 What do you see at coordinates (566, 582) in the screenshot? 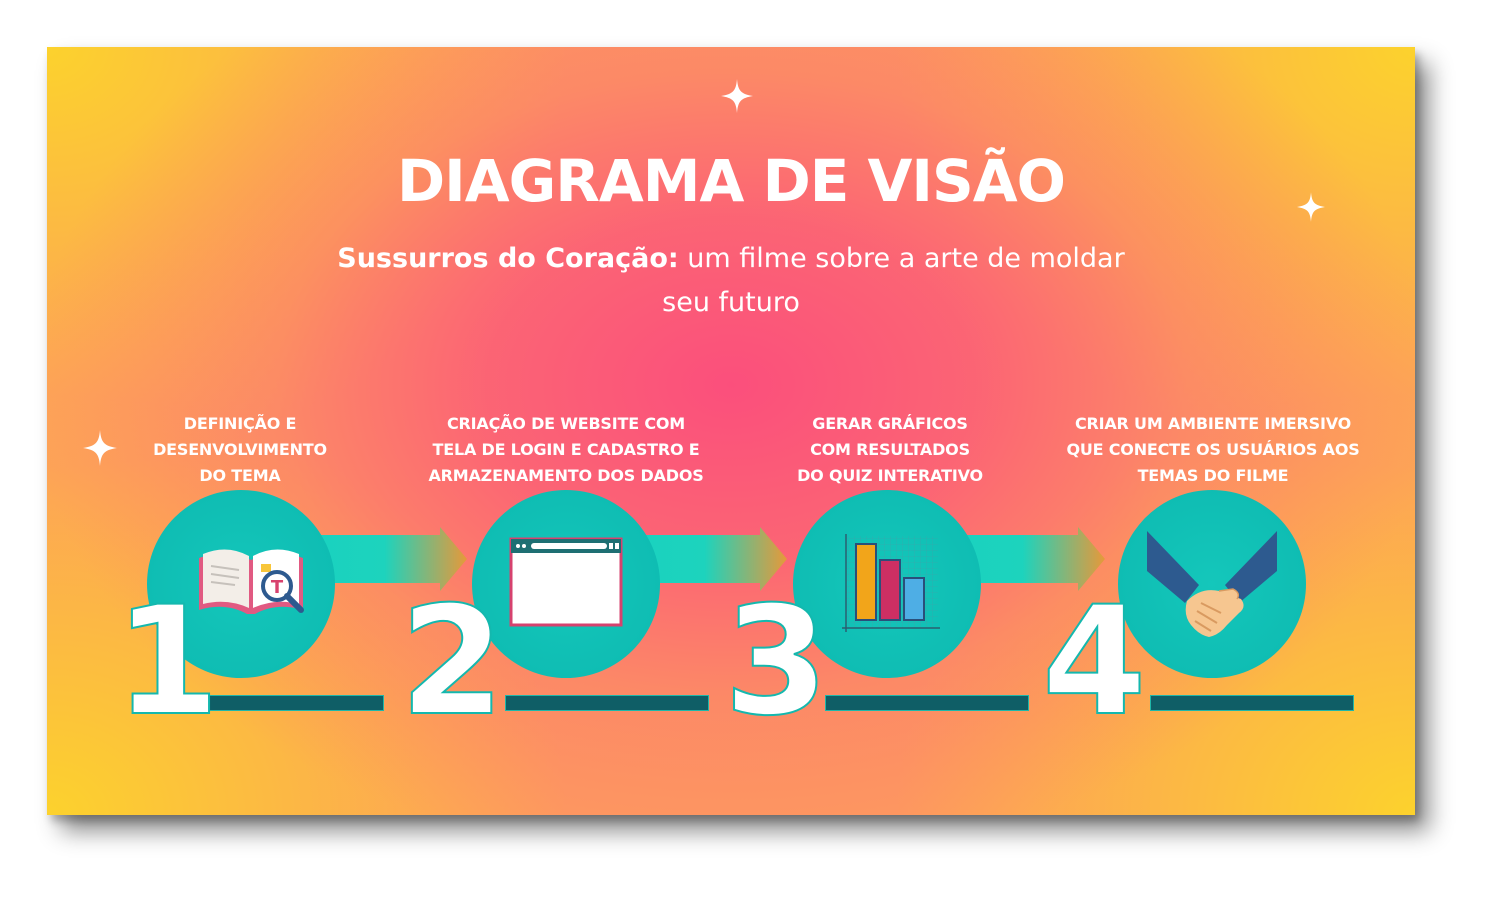
I see `browser-window-icon` at bounding box center [566, 582].